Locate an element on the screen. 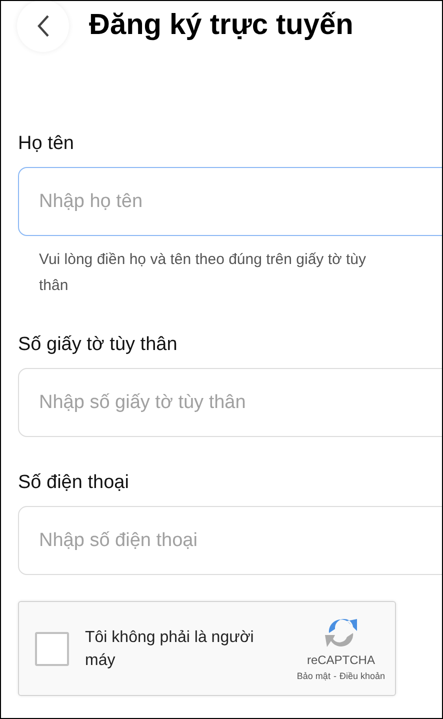 This screenshot has height=719, width=443. text-field: Nhập số điện thoại is located at coordinates (230, 540).